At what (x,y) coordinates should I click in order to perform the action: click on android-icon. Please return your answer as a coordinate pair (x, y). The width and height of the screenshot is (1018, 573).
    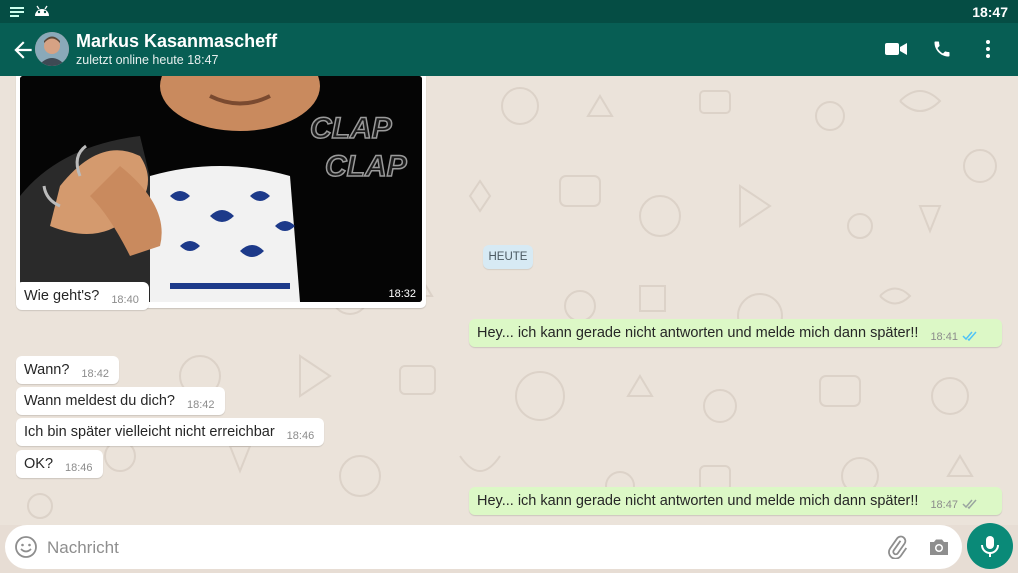
    Looking at the image, I should click on (42, 13).